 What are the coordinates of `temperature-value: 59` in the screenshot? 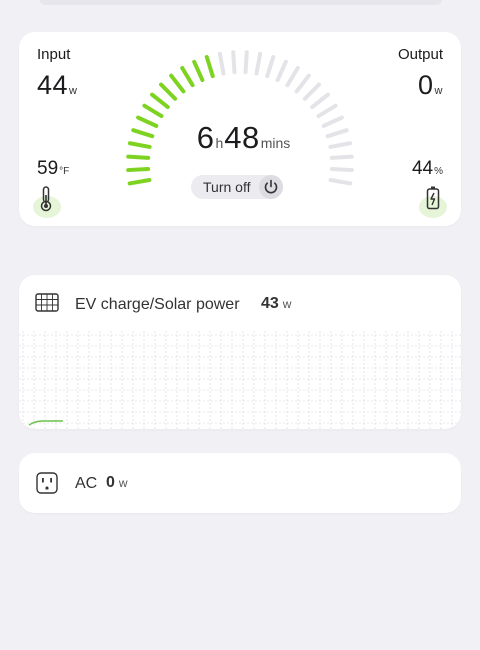 It's located at (48, 168).